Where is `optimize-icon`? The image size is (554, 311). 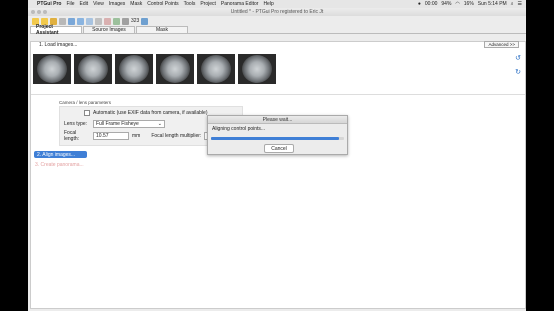 optimize-icon is located at coordinates (98, 21).